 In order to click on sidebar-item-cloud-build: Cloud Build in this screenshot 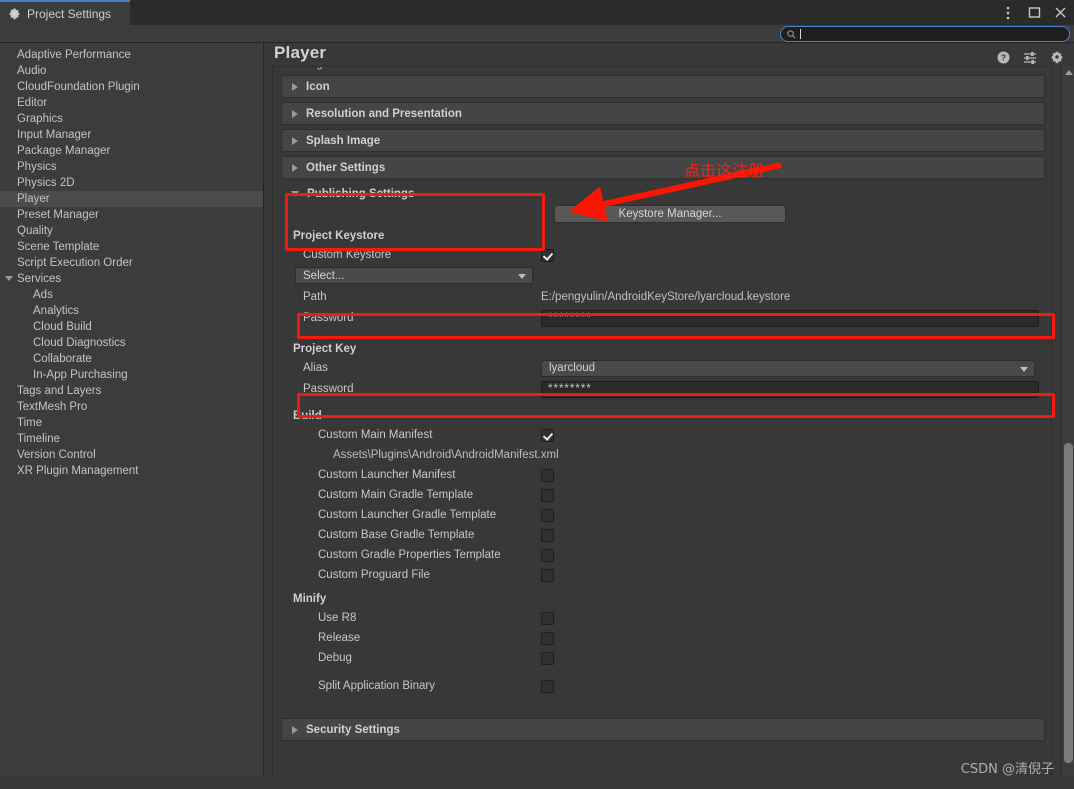, I will do `click(131, 327)`.